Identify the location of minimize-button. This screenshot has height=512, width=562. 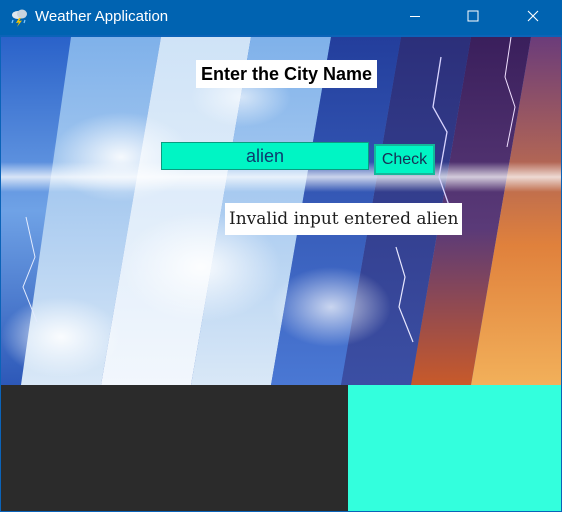
(415, 17).